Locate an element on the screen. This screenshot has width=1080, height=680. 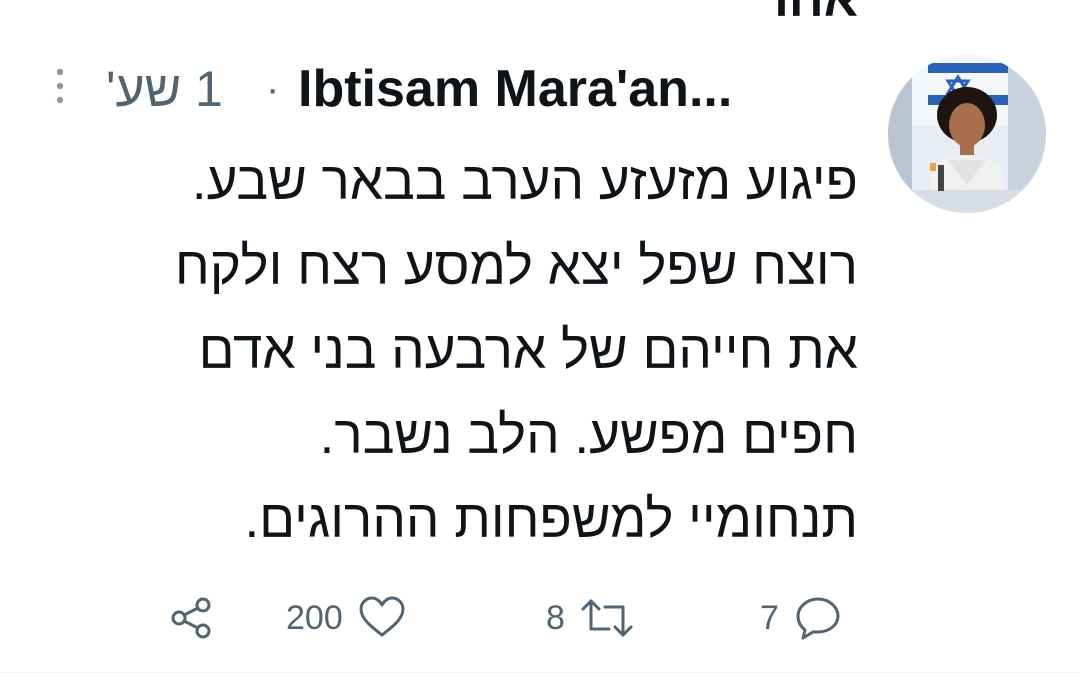
tweet-text-line: תנחומיי למשפחות ההרוגים. is located at coordinates (551, 519).